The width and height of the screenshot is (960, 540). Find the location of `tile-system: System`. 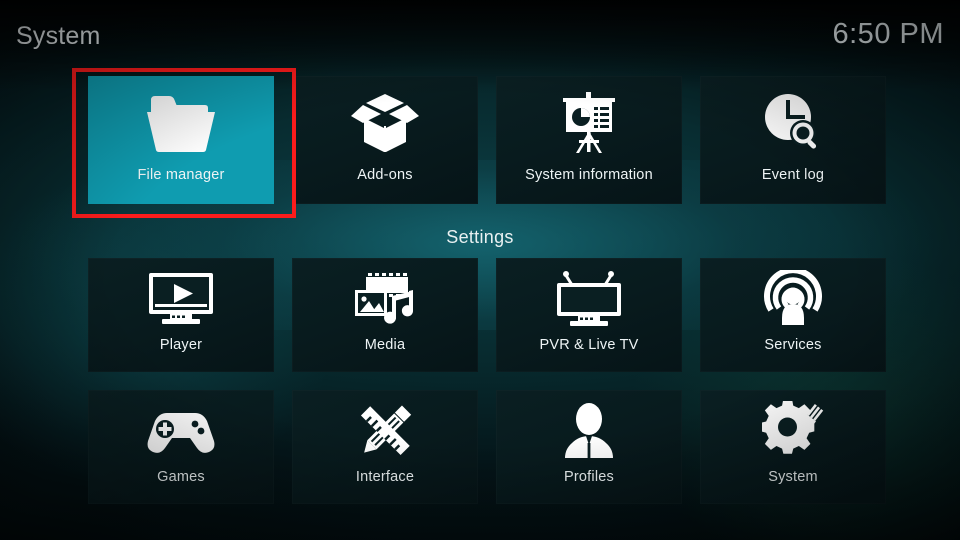

tile-system: System is located at coordinates (793, 447).